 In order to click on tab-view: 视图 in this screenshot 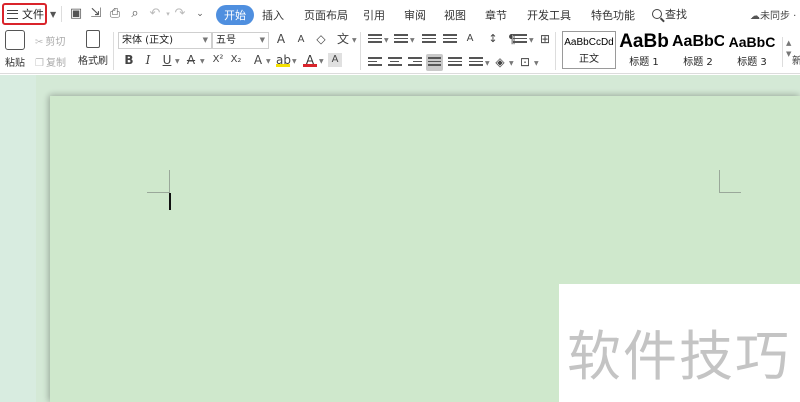, I will do `click(455, 15)`.